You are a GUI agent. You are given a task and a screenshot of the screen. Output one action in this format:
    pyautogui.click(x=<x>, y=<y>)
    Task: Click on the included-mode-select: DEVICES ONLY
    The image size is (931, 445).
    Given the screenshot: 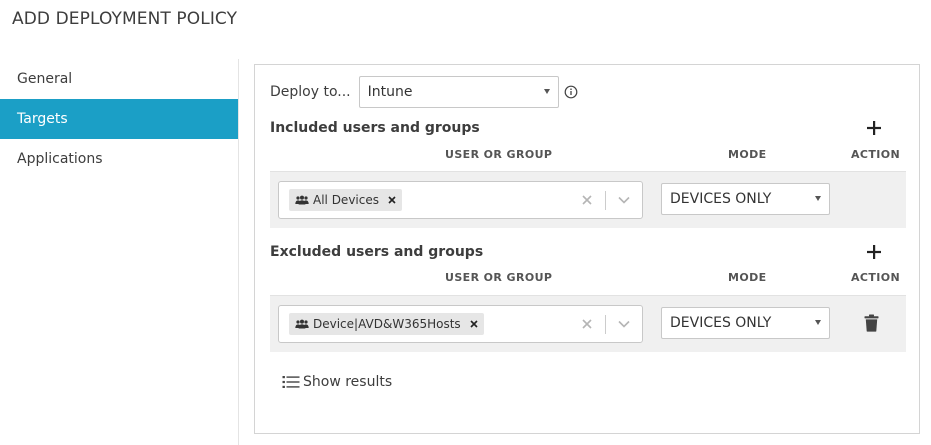 What is the action you would take?
    pyautogui.click(x=745, y=199)
    